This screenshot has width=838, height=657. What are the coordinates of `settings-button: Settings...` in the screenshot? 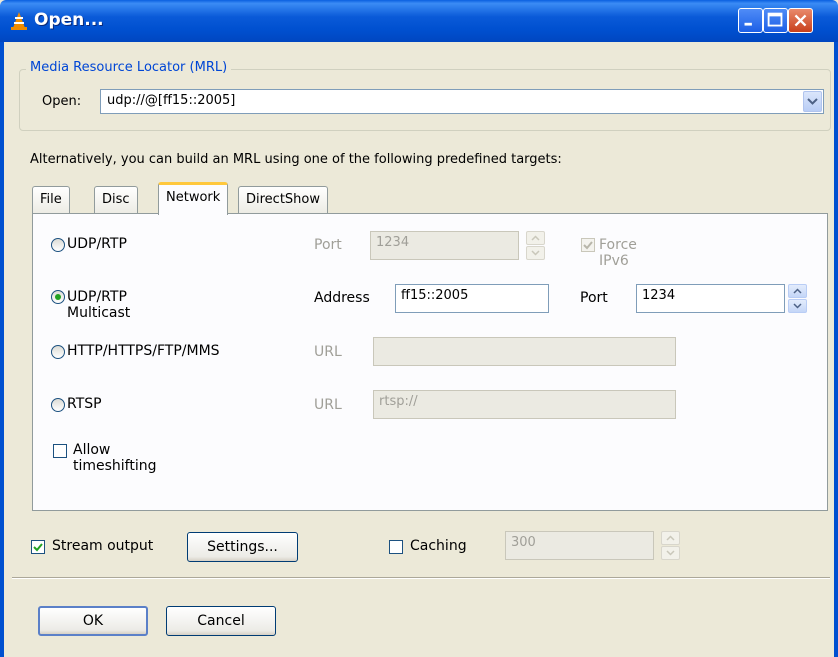 It's located at (242, 547).